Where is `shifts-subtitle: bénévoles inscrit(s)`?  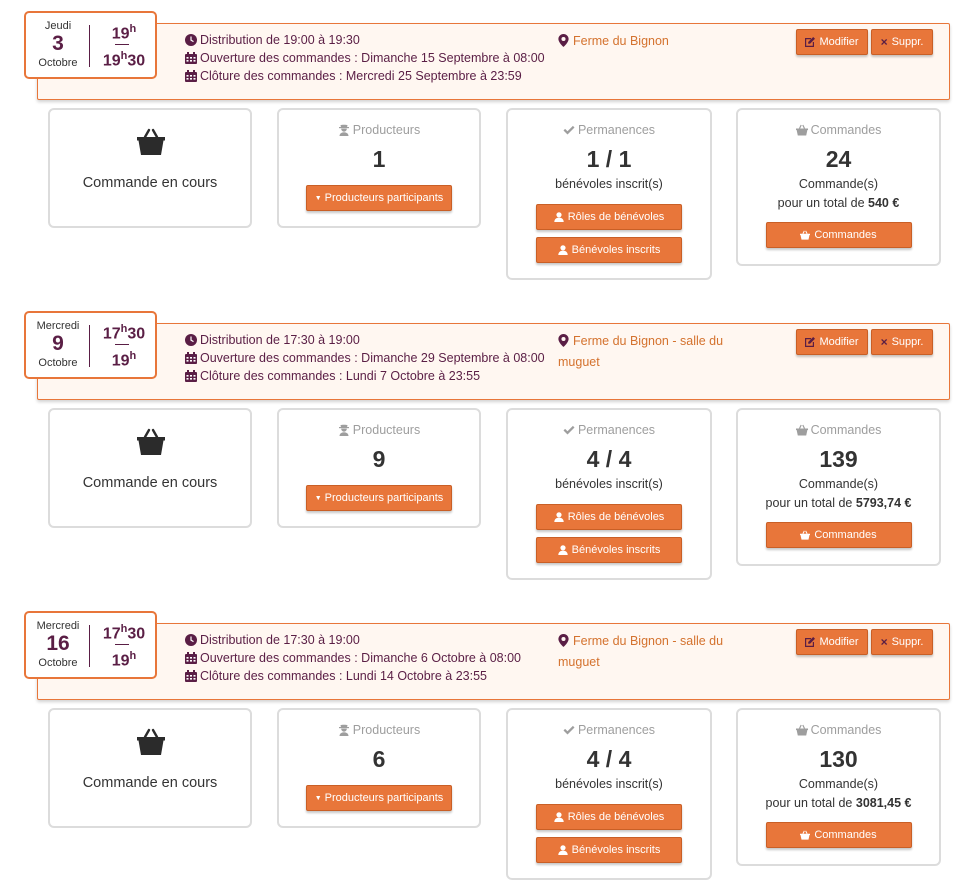
shifts-subtitle: bénévoles inscrit(s) is located at coordinates (609, 484).